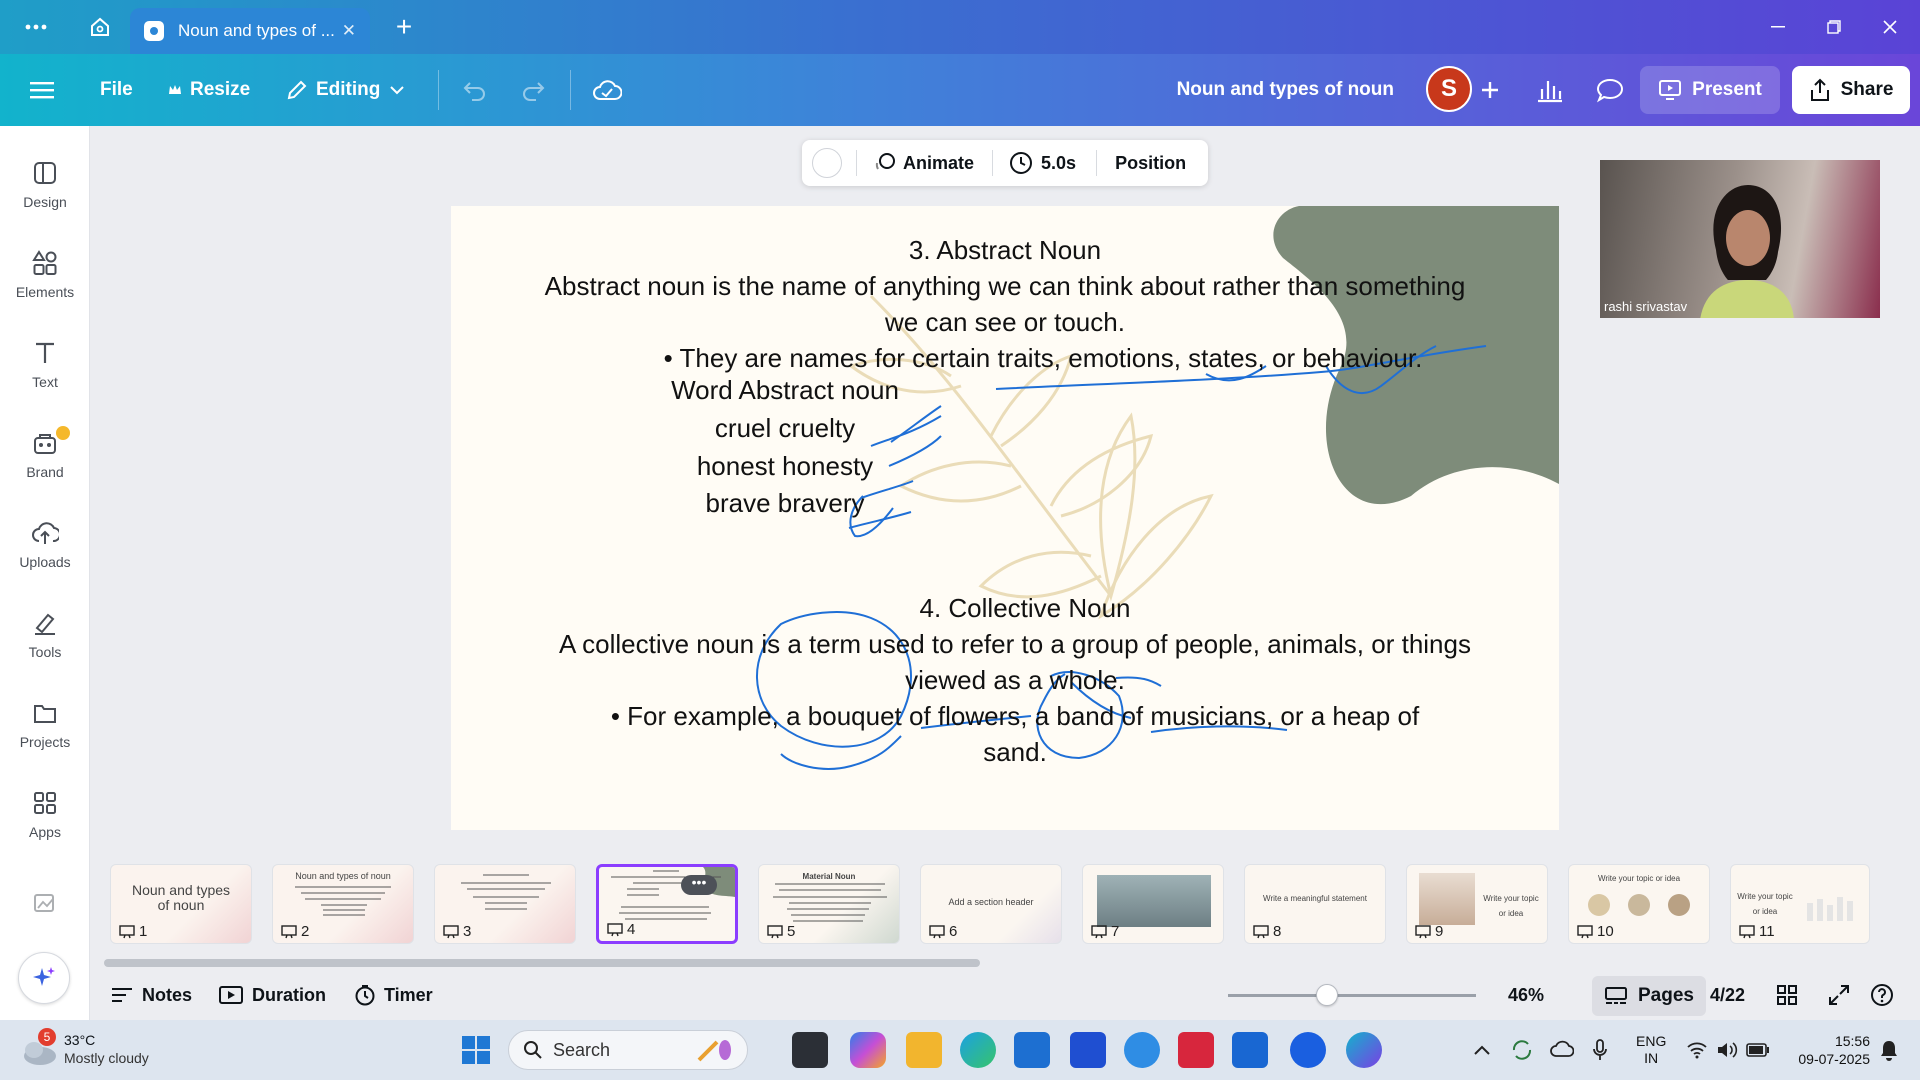  I want to click on network-cloud-icon, so click(1562, 1050).